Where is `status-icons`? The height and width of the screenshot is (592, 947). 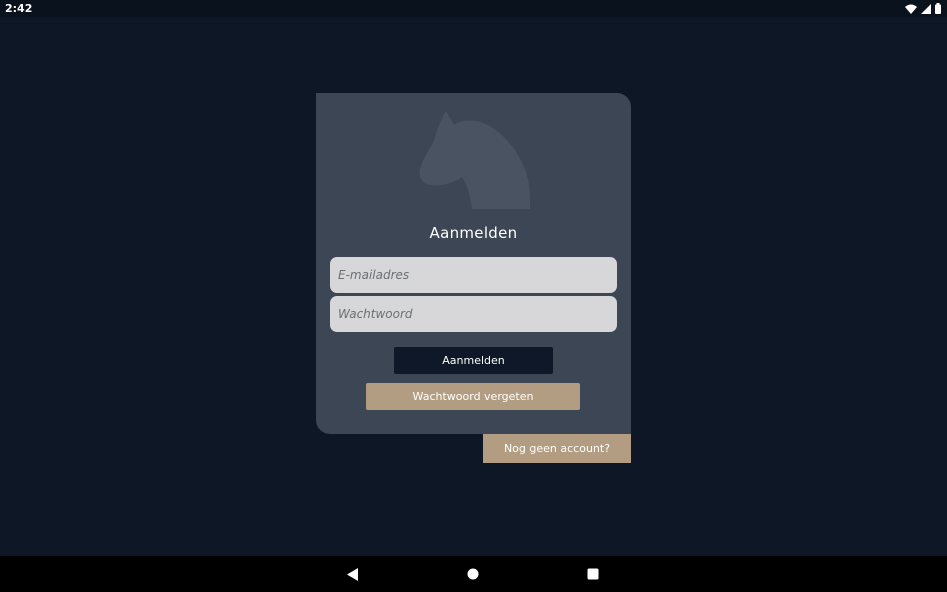 status-icons is located at coordinates (923, 8).